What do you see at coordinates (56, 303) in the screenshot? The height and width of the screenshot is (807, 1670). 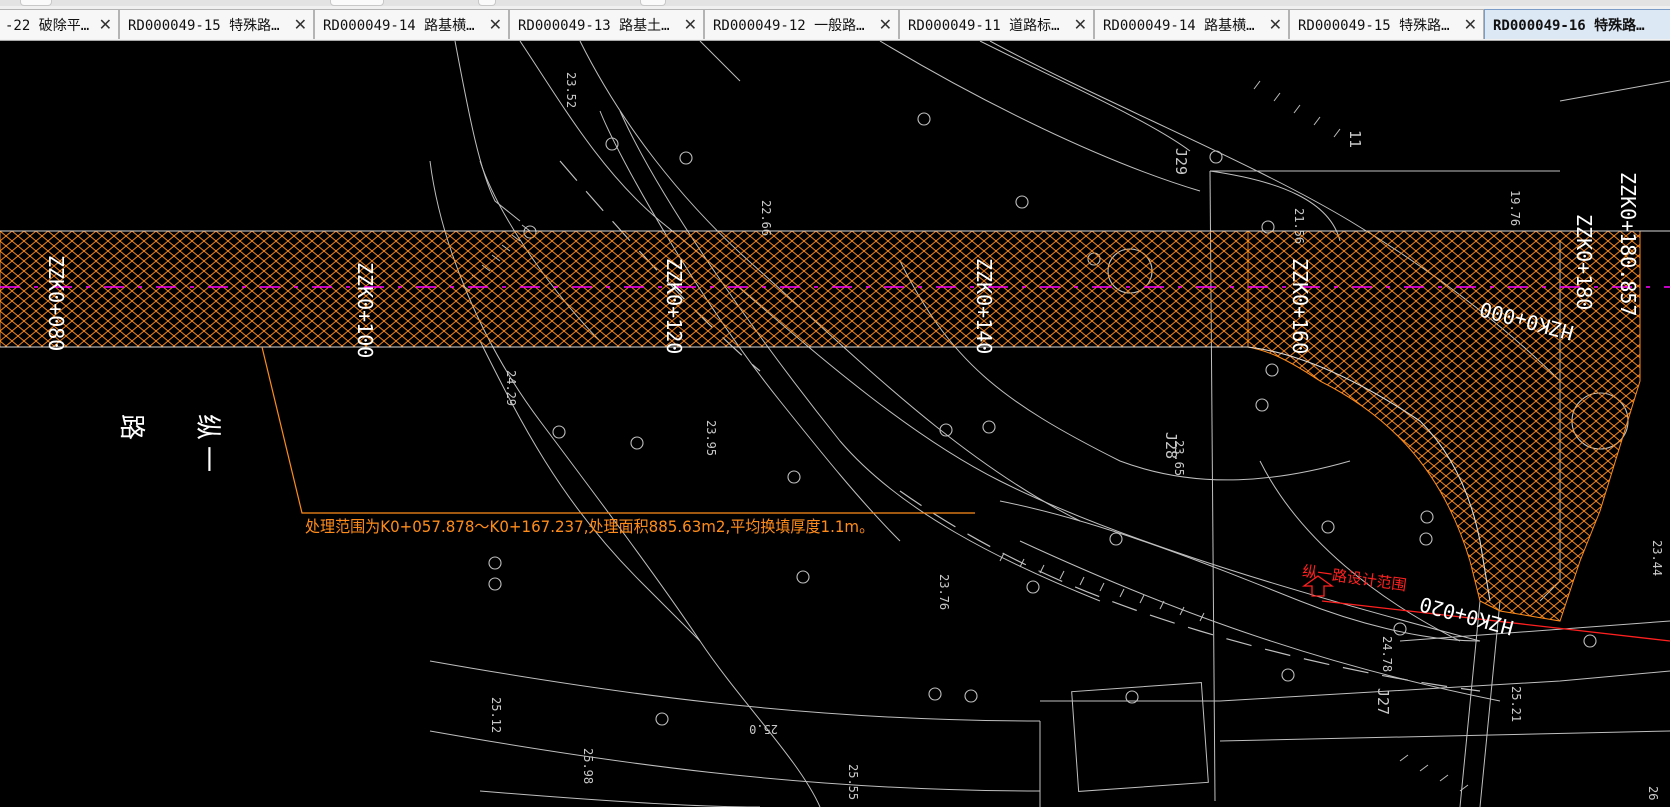 I see `station-label: ZZK0+080` at bounding box center [56, 303].